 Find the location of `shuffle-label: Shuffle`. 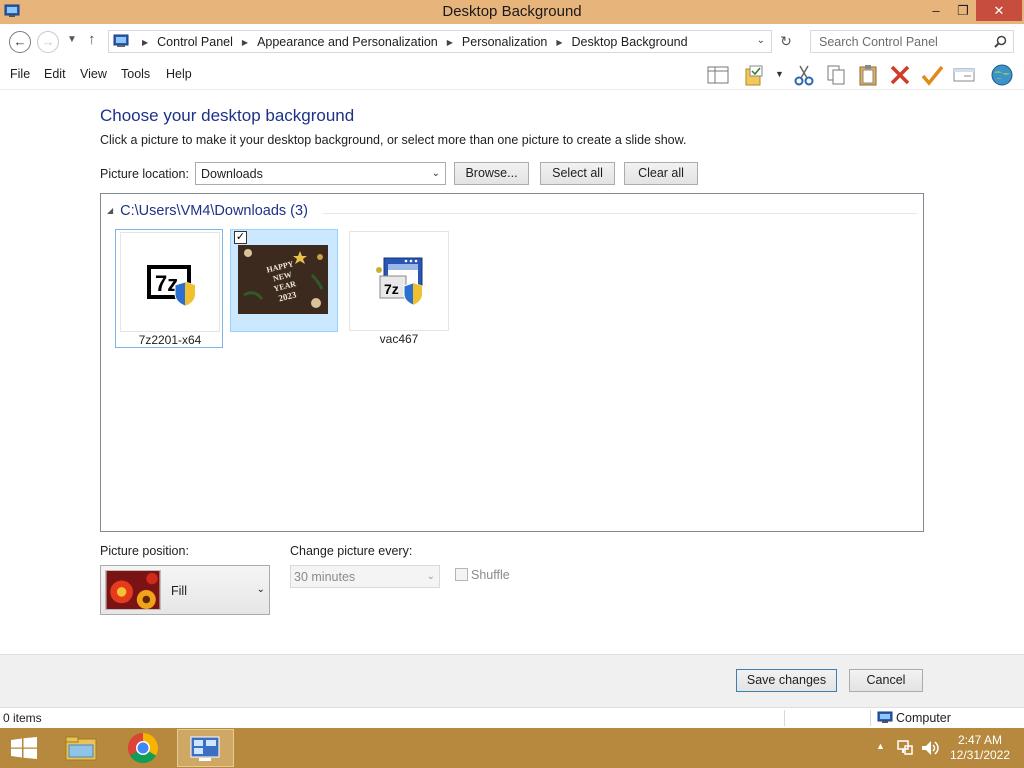

shuffle-label: Shuffle is located at coordinates (490, 575).